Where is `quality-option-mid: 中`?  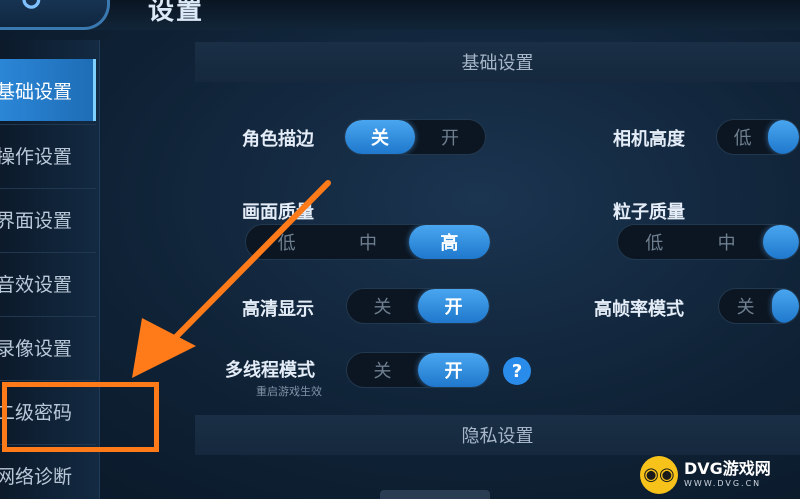 quality-option-mid: 中 is located at coordinates (367, 242).